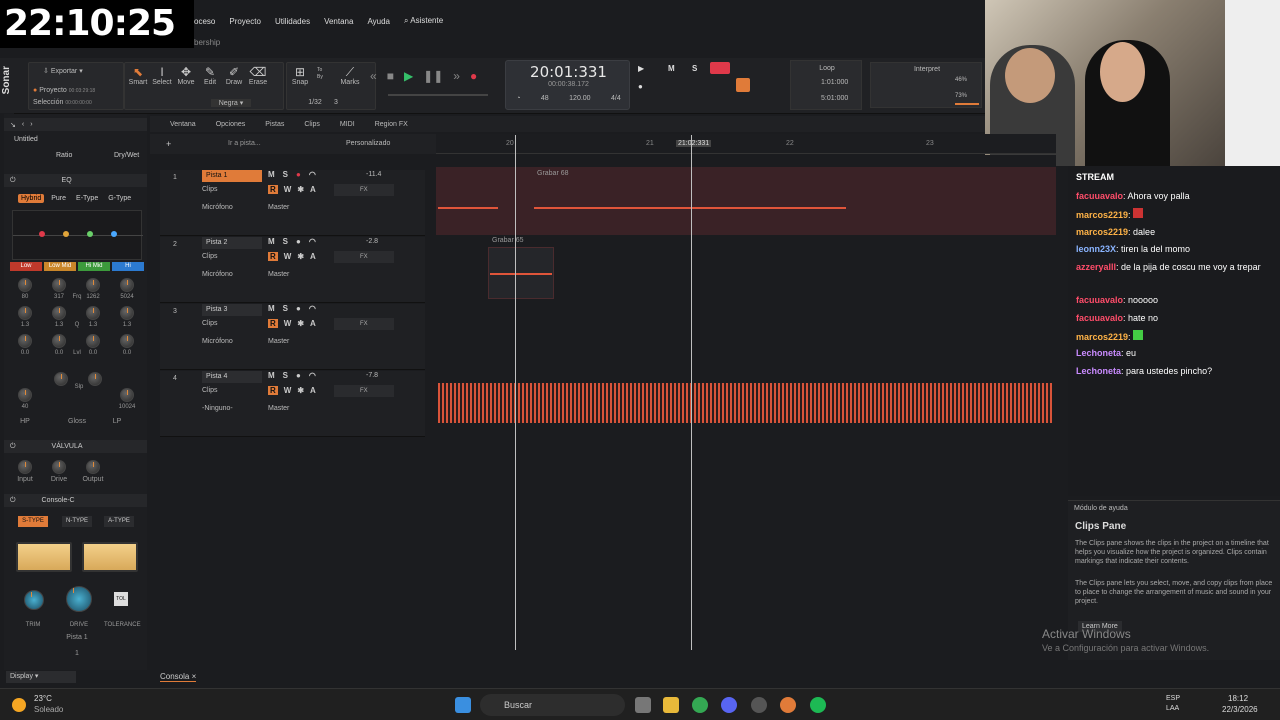 This screenshot has width=1280, height=720. What do you see at coordinates (127, 341) in the screenshot?
I see `hi-gain-knob` at bounding box center [127, 341].